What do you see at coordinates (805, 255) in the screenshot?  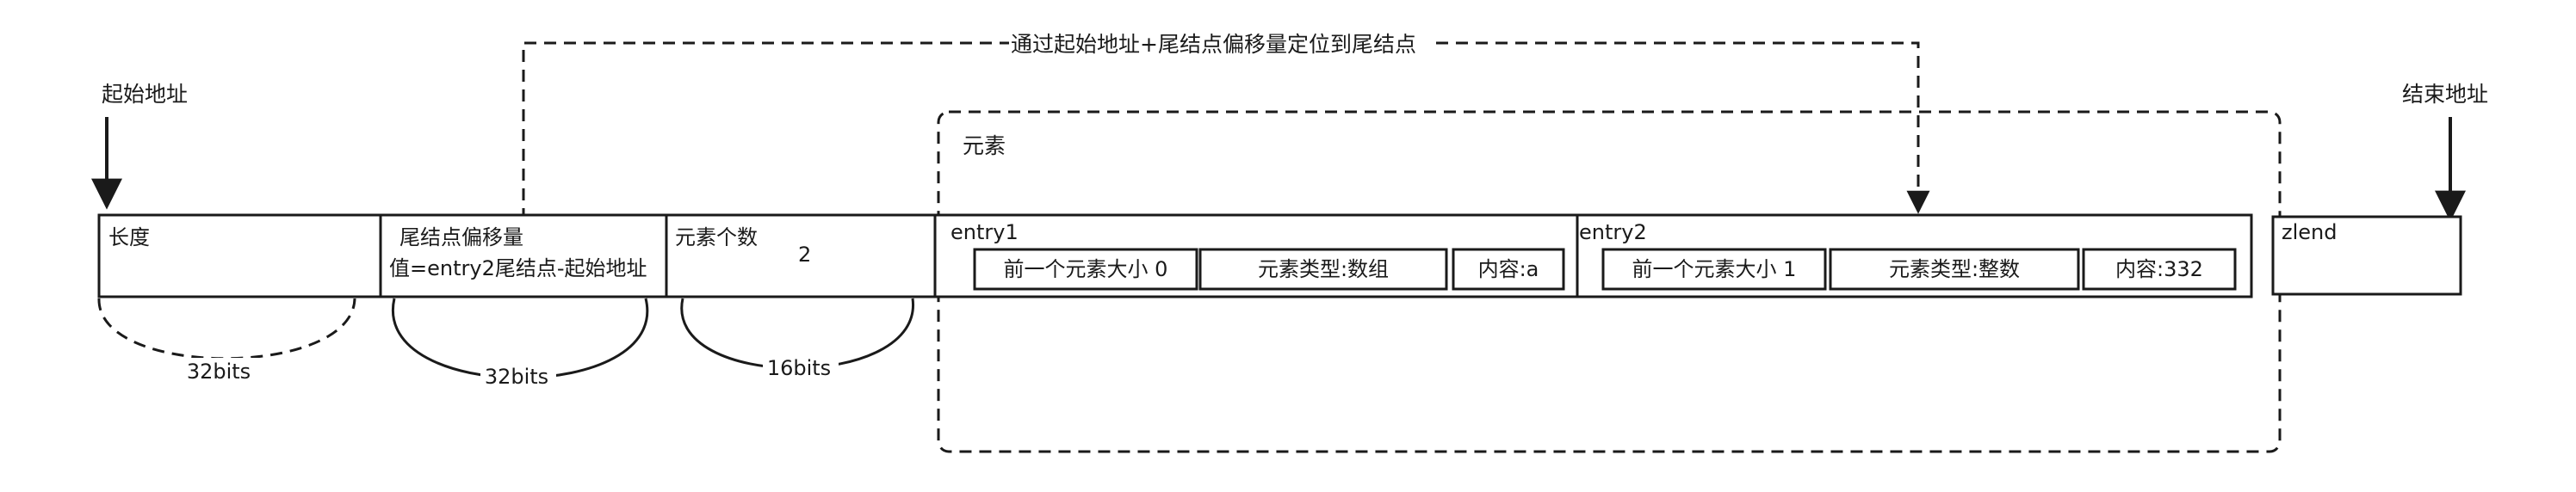 I see `count-value: 2` at bounding box center [805, 255].